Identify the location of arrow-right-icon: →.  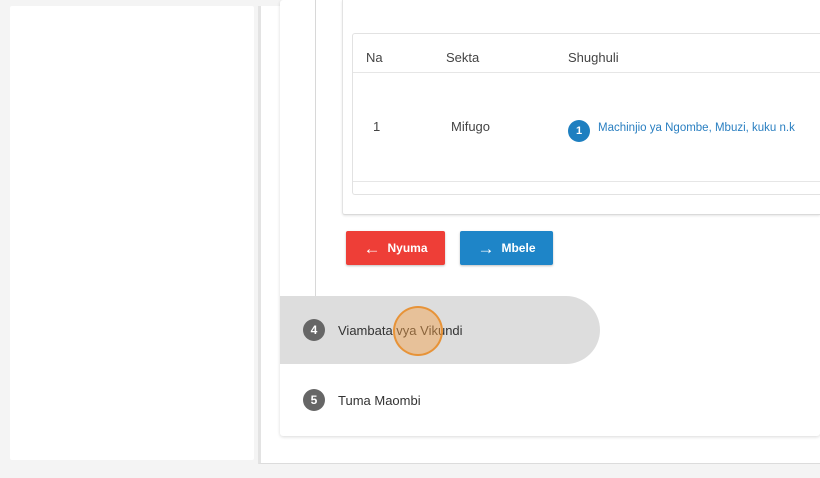
(486, 248).